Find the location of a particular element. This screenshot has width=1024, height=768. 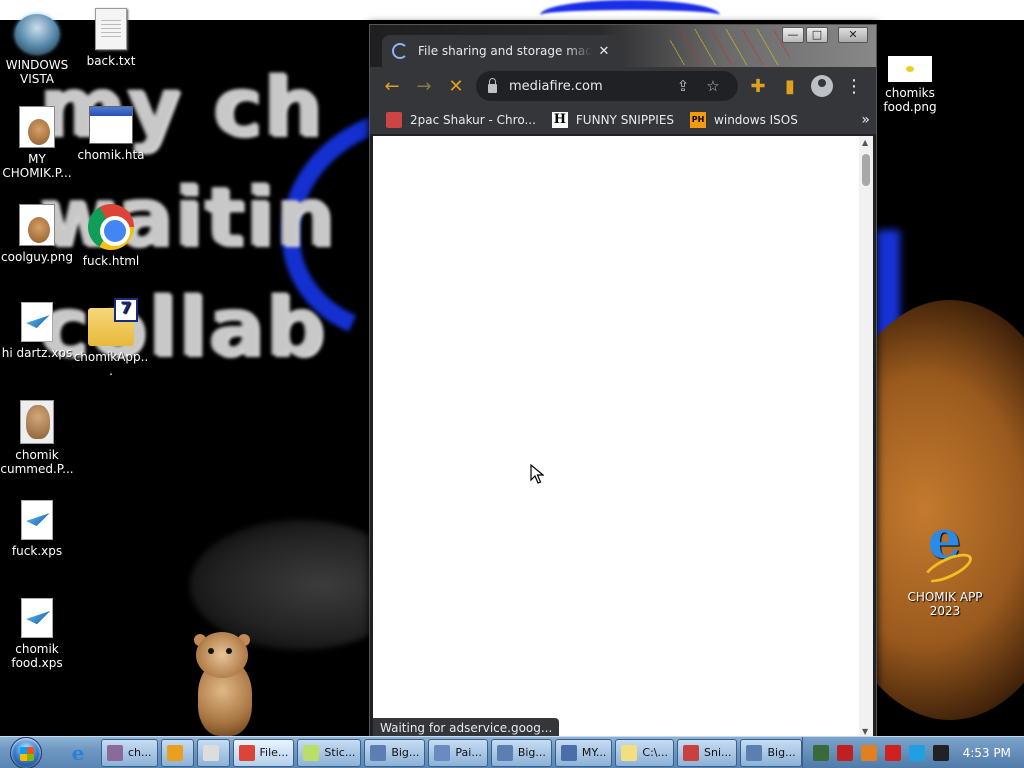

extensions-puzzle-icon: ✚ is located at coordinates (758, 86).